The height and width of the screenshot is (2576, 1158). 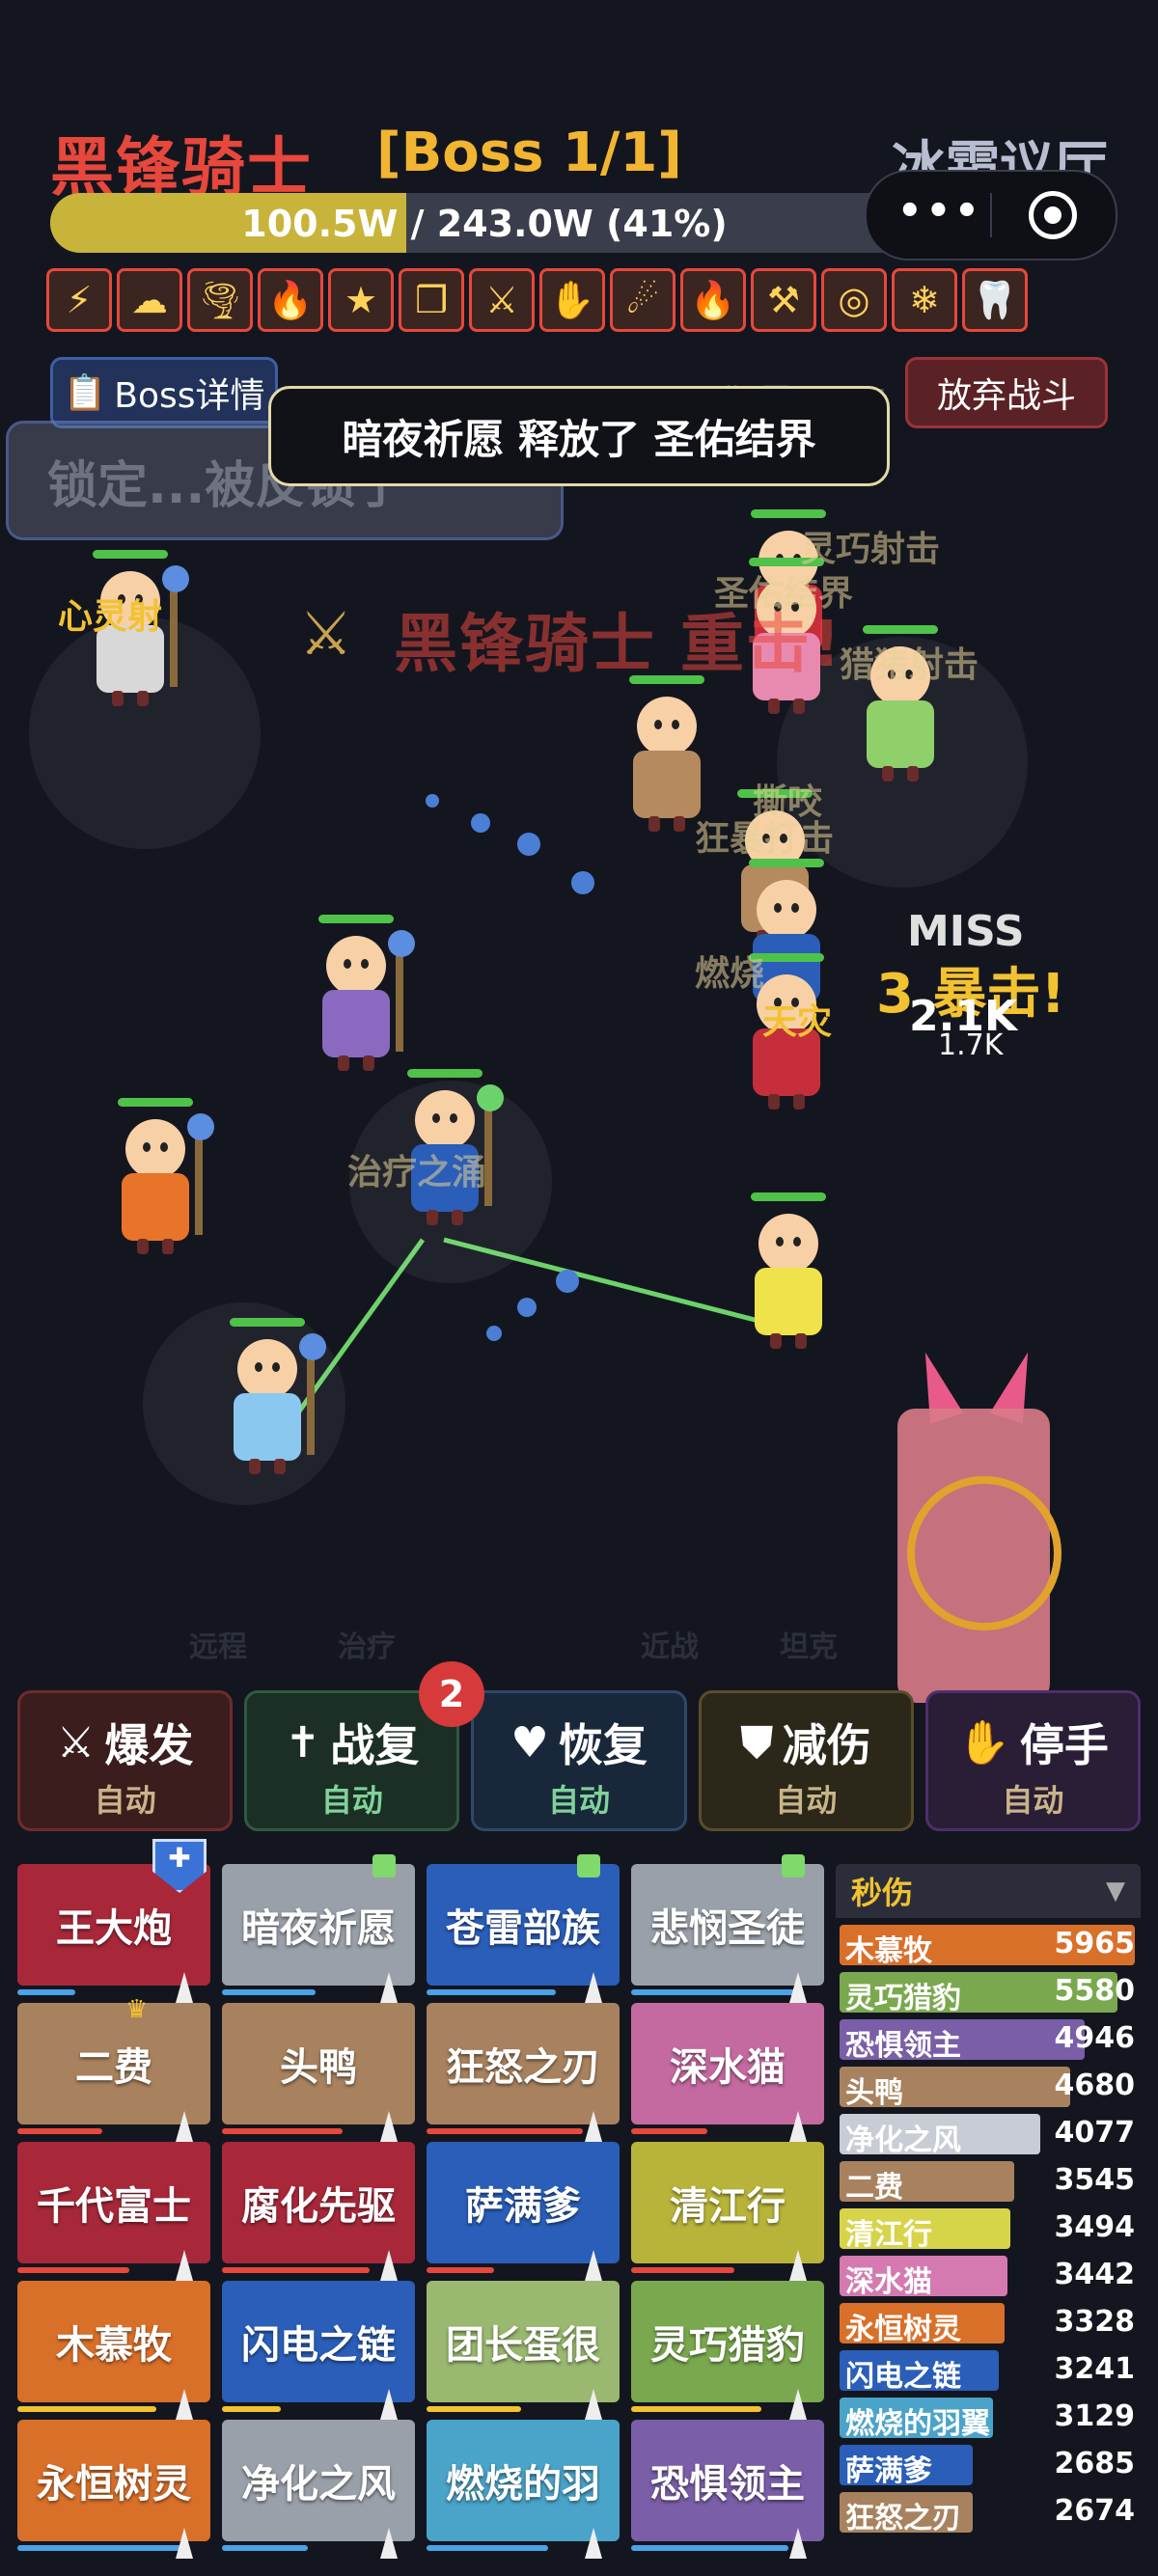 What do you see at coordinates (79, 300) in the screenshot?
I see `buff-icon: ⚡` at bounding box center [79, 300].